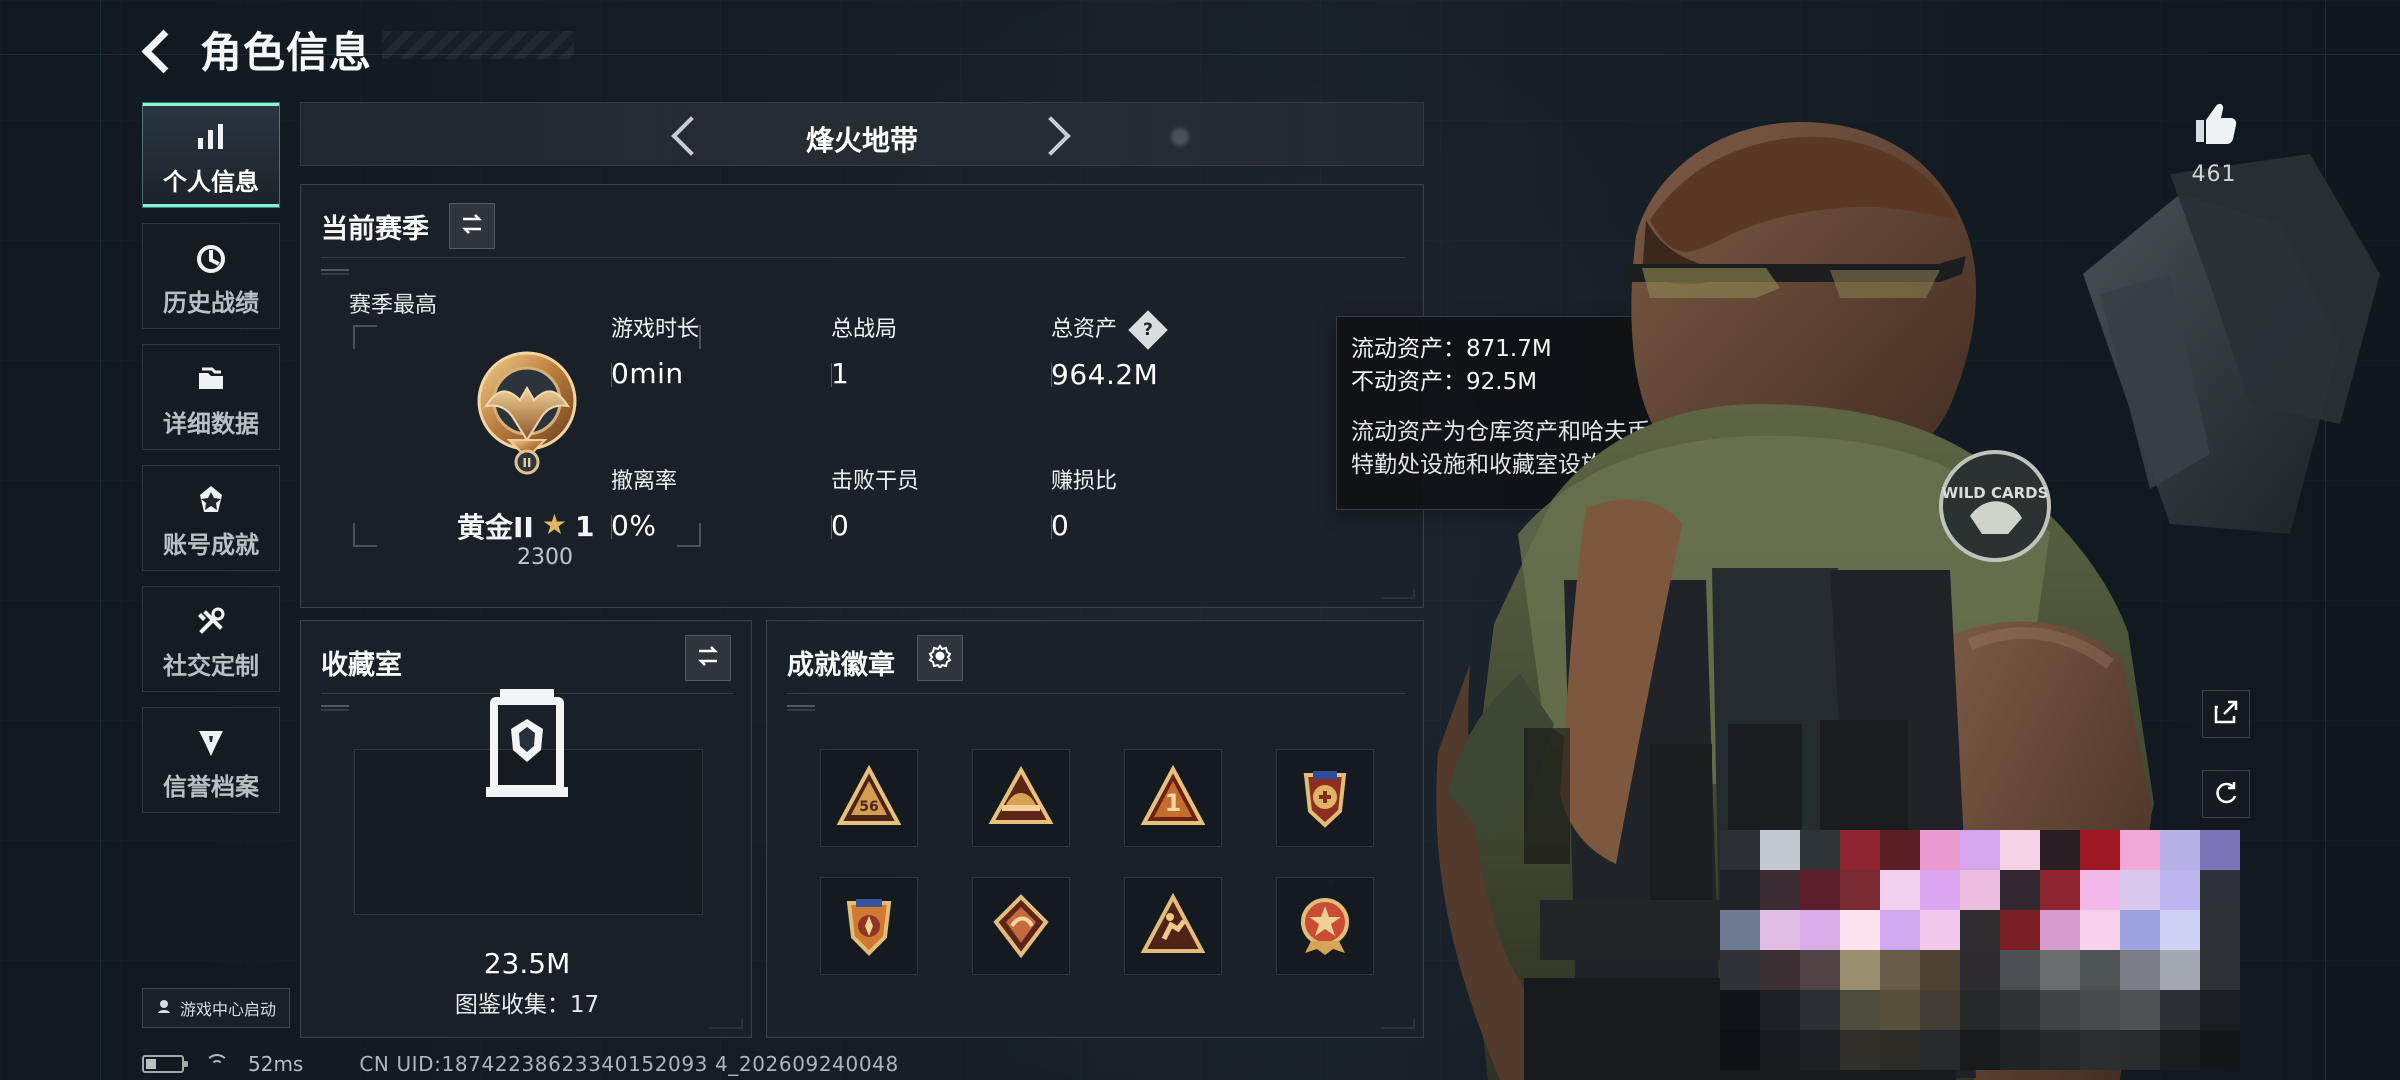  Describe the element at coordinates (1084, 481) in the screenshot. I see `stat-label: 赚损比` at that location.